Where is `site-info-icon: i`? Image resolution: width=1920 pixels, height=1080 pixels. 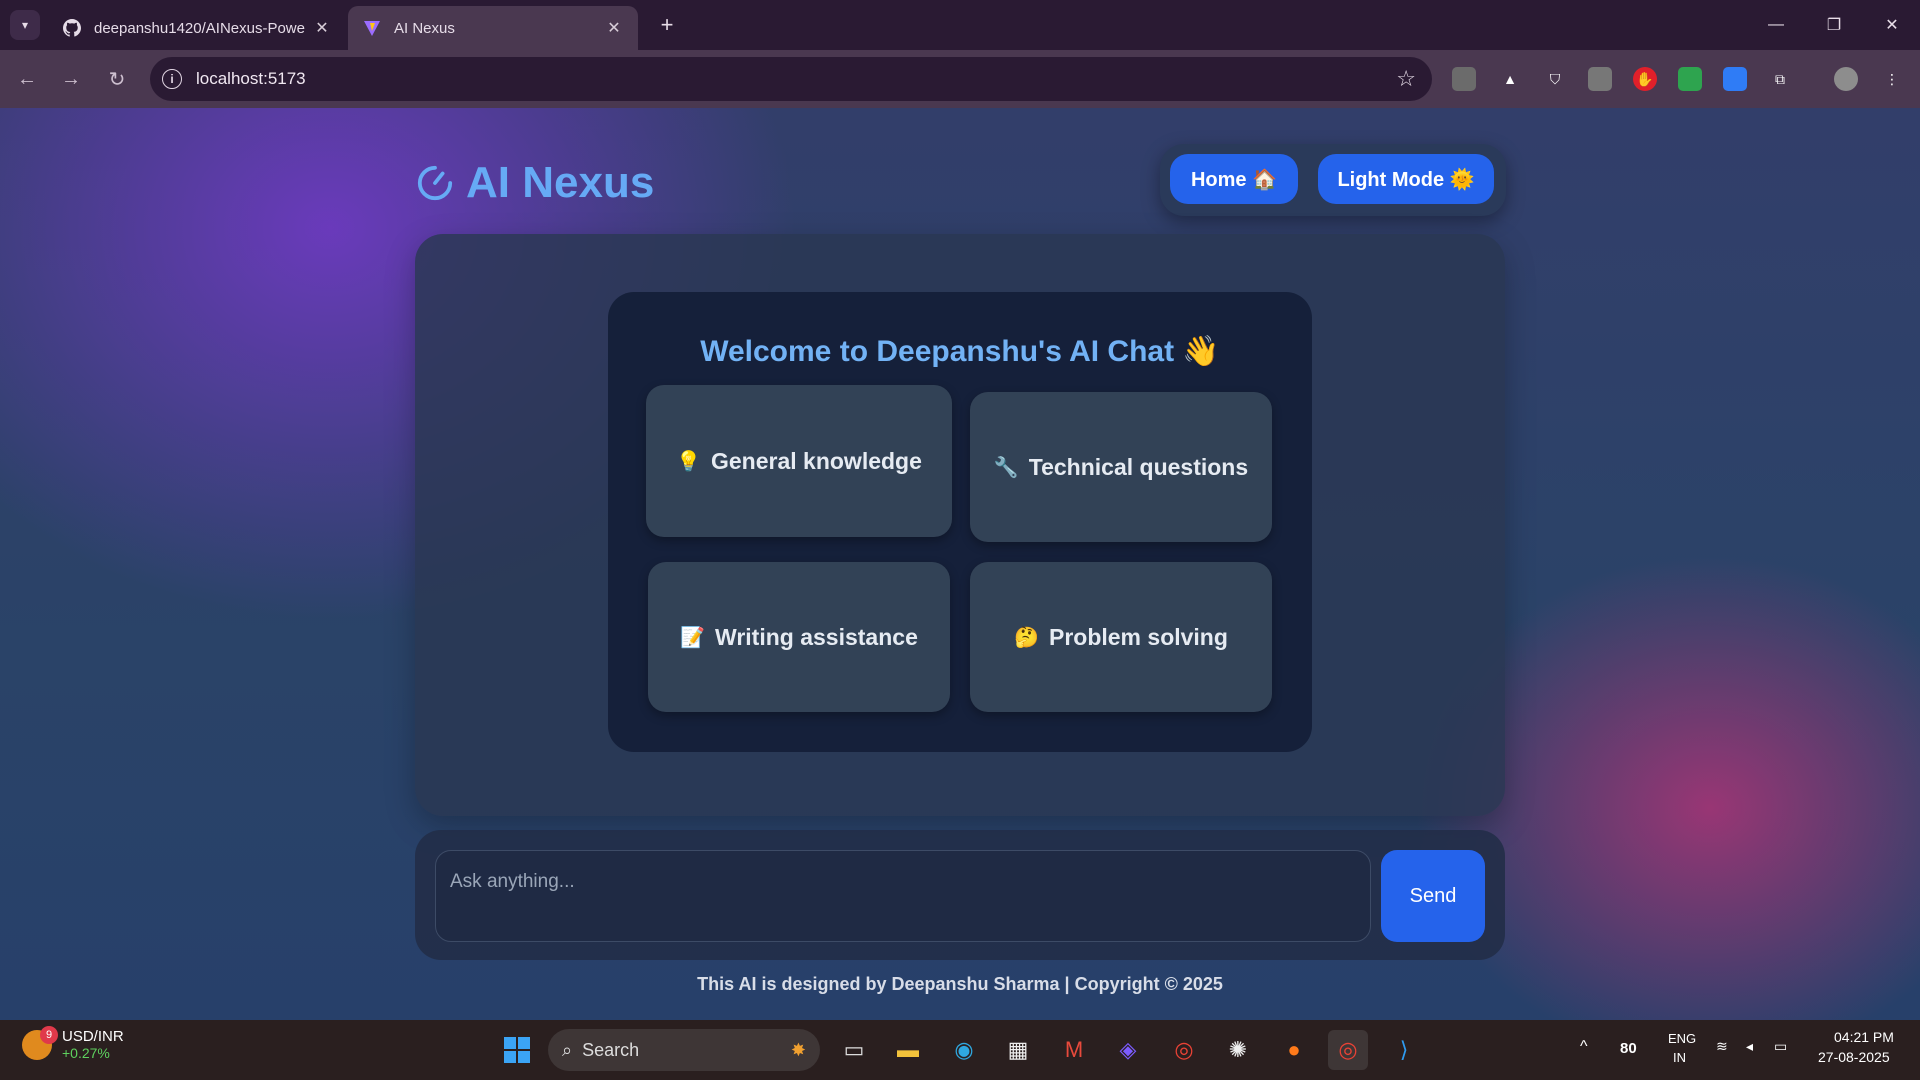
site-info-icon: i is located at coordinates (172, 79).